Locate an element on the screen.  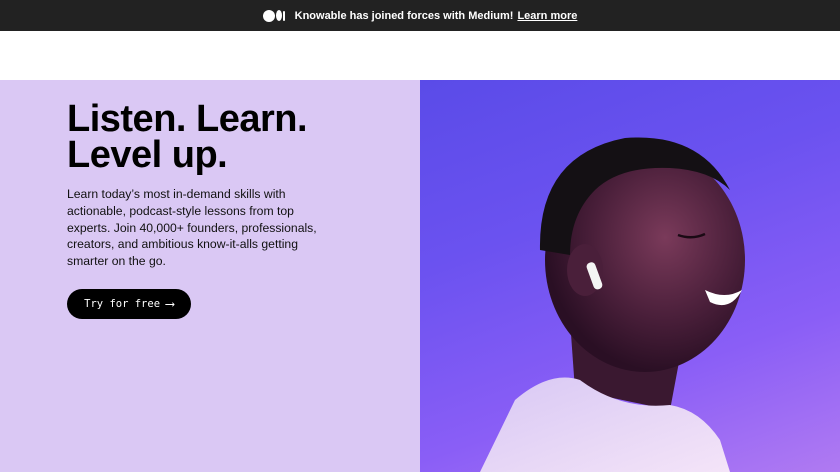
try-for-free-button: Try for free ⟶ is located at coordinates (129, 304).